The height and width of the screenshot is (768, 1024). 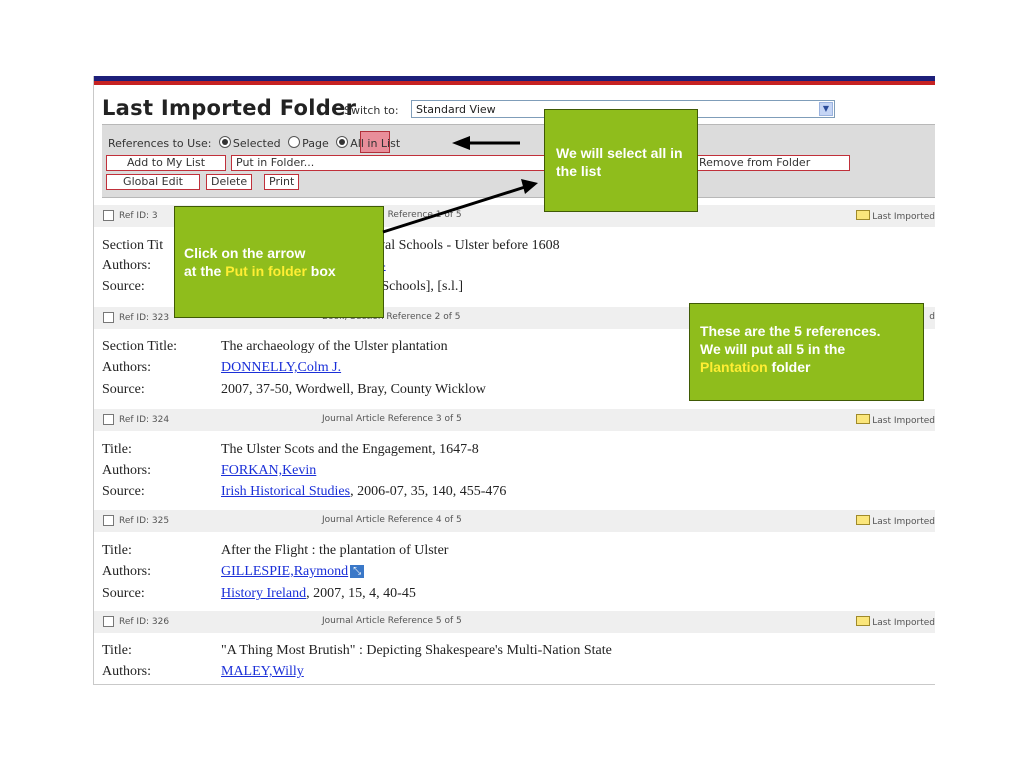 What do you see at coordinates (203, 672) in the screenshot?
I see `field-row: Authors: MALEY,Willy` at bounding box center [203, 672].